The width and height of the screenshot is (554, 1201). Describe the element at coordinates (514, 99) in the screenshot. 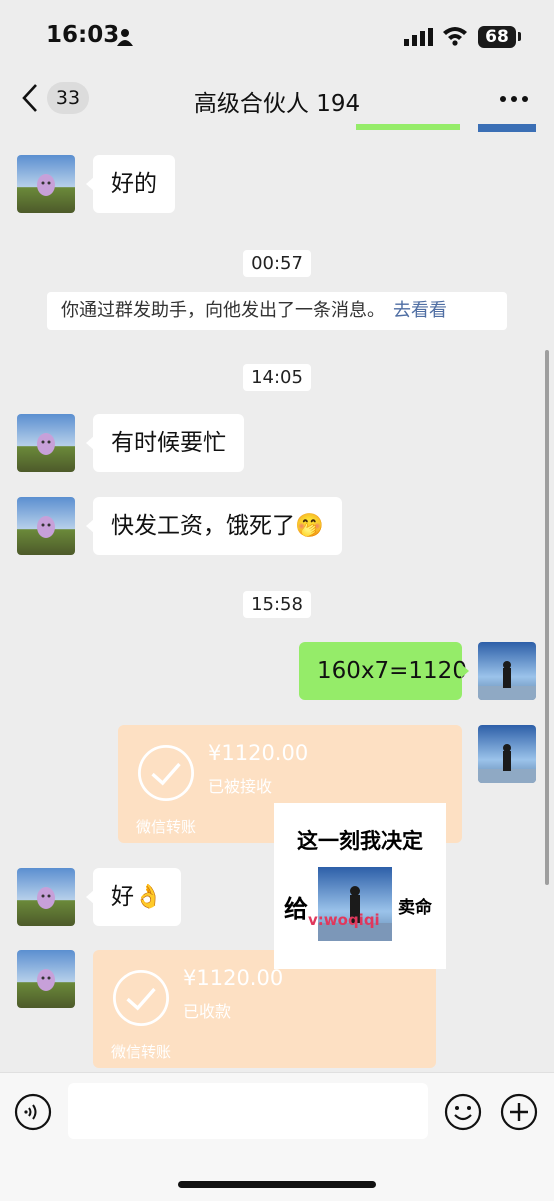

I see `more-icon` at that location.